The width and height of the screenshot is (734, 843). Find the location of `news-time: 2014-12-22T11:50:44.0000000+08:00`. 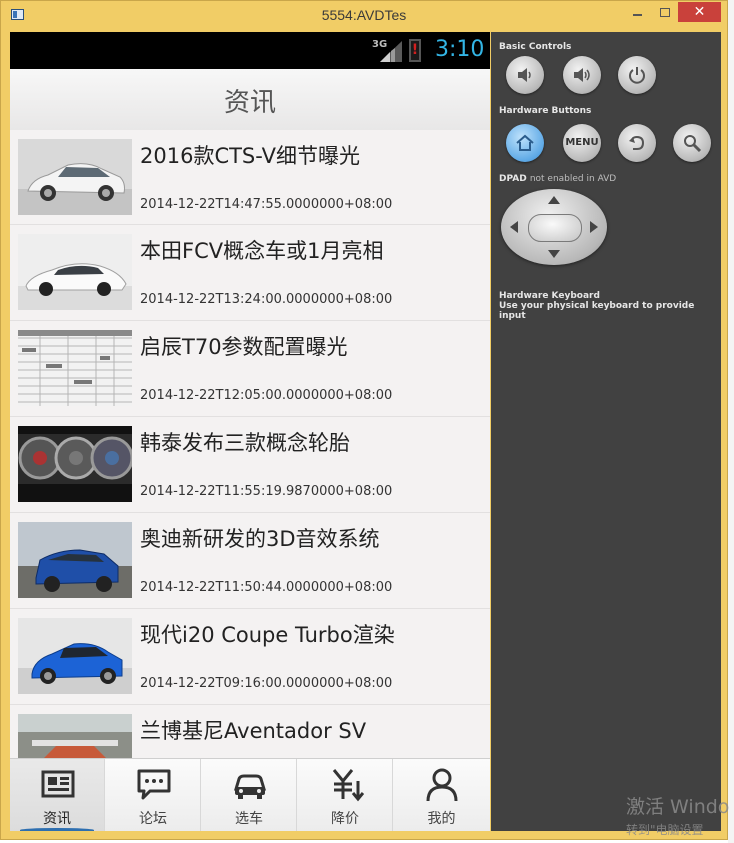

news-time: 2014-12-22T11:50:44.0000000+08:00 is located at coordinates (266, 587).